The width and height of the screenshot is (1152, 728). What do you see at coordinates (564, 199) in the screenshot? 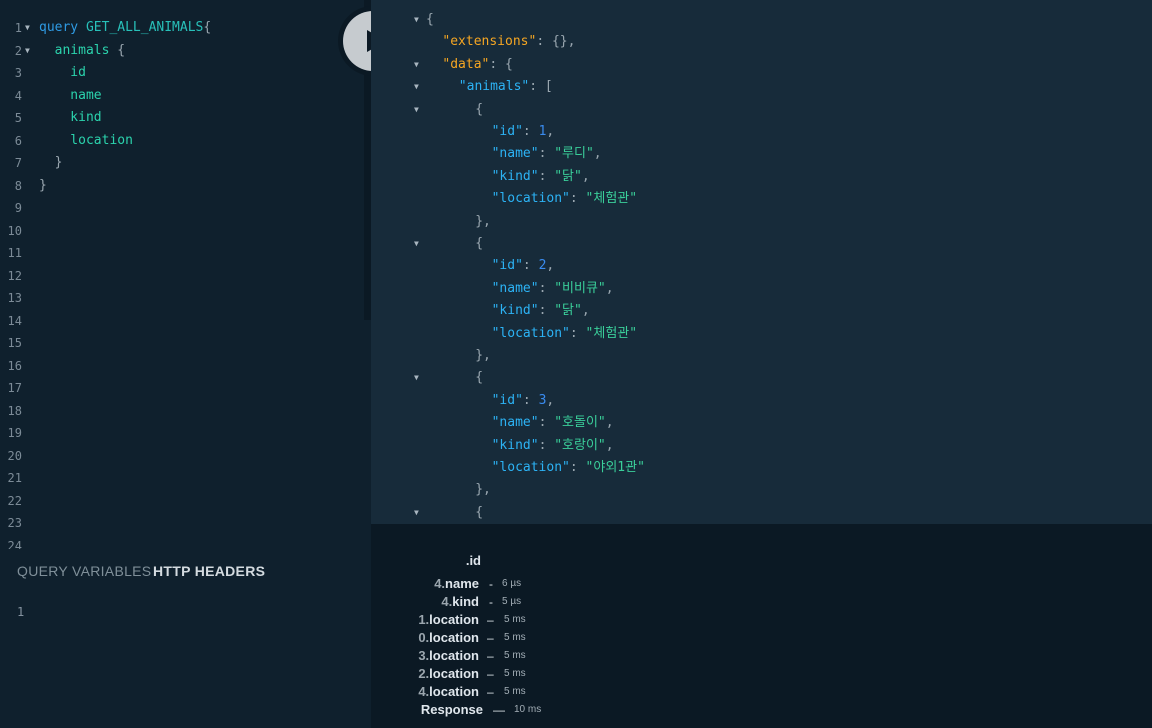
I see `json-text: "location": "체험관"` at bounding box center [564, 199].